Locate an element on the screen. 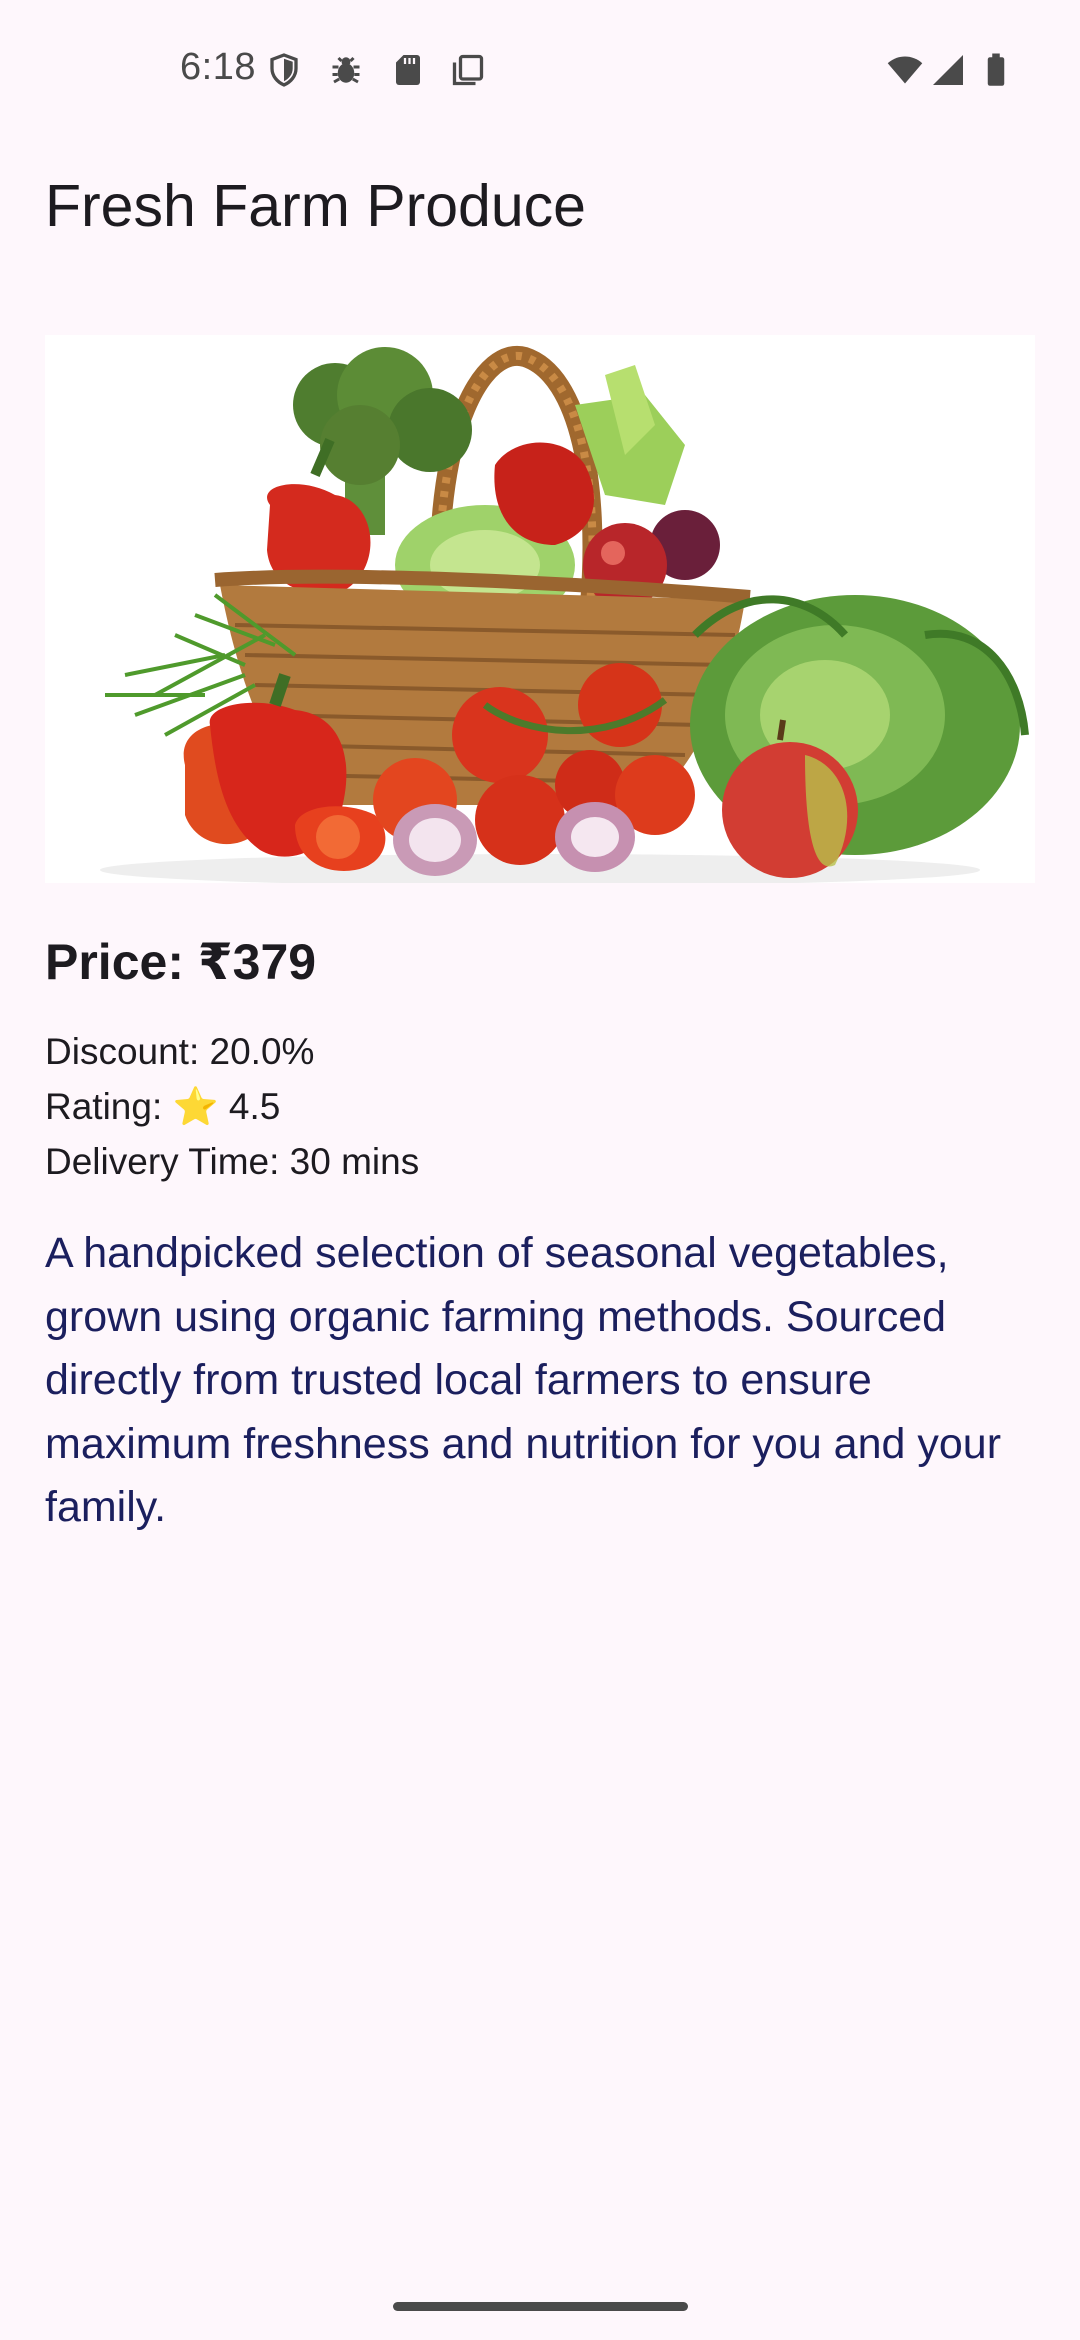 The width and height of the screenshot is (1080, 2340). product-price: Price: ₹379 is located at coordinates (181, 962).